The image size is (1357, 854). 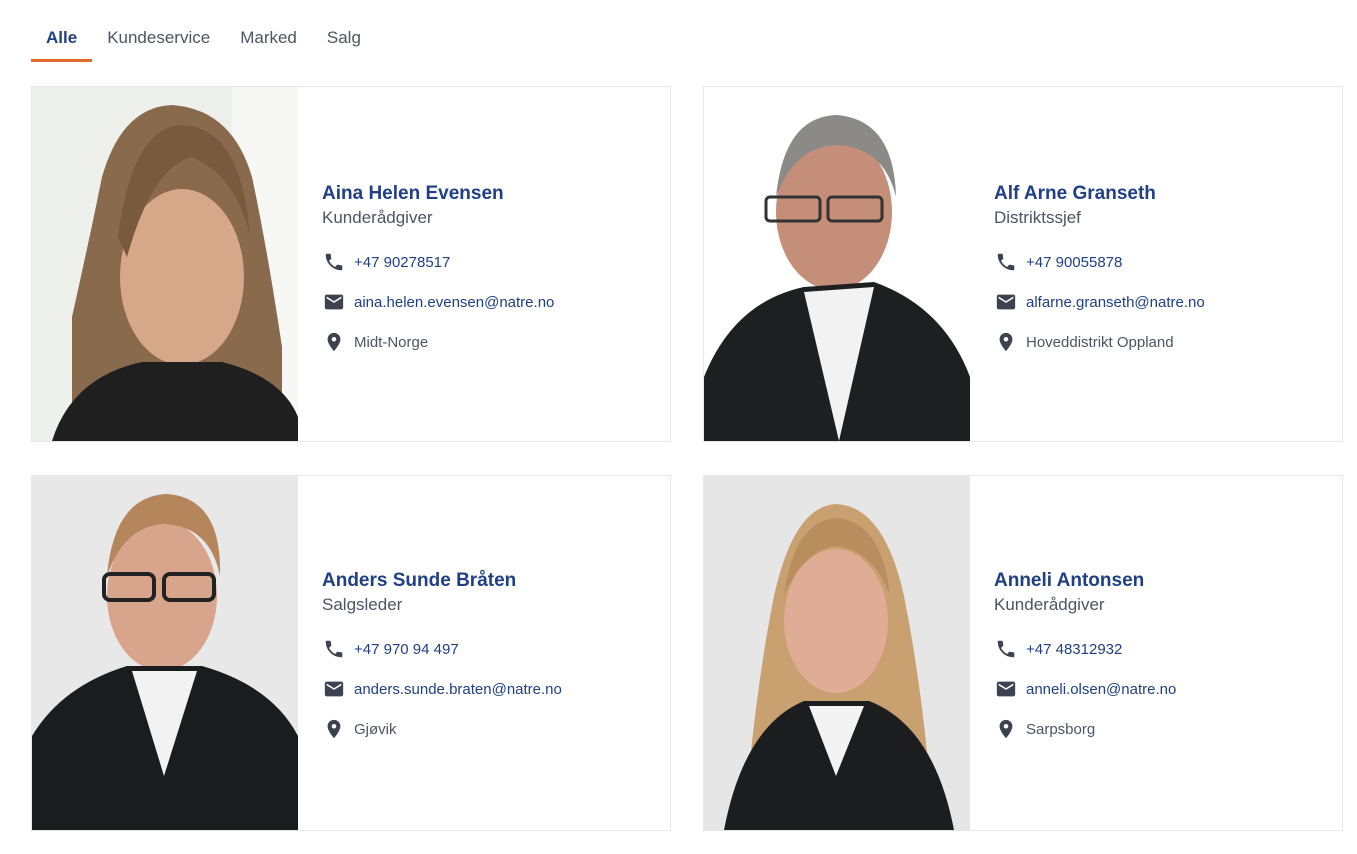 I want to click on location-text: Hoveddistrikt Oppland, so click(x=1100, y=342).